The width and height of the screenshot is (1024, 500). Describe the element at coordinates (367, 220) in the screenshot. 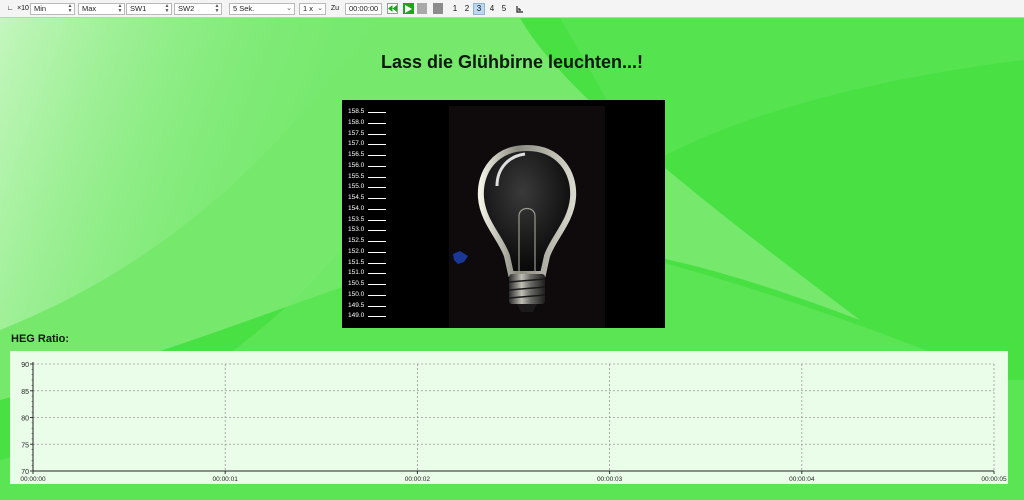

I see `scale-tick: 153.5` at that location.